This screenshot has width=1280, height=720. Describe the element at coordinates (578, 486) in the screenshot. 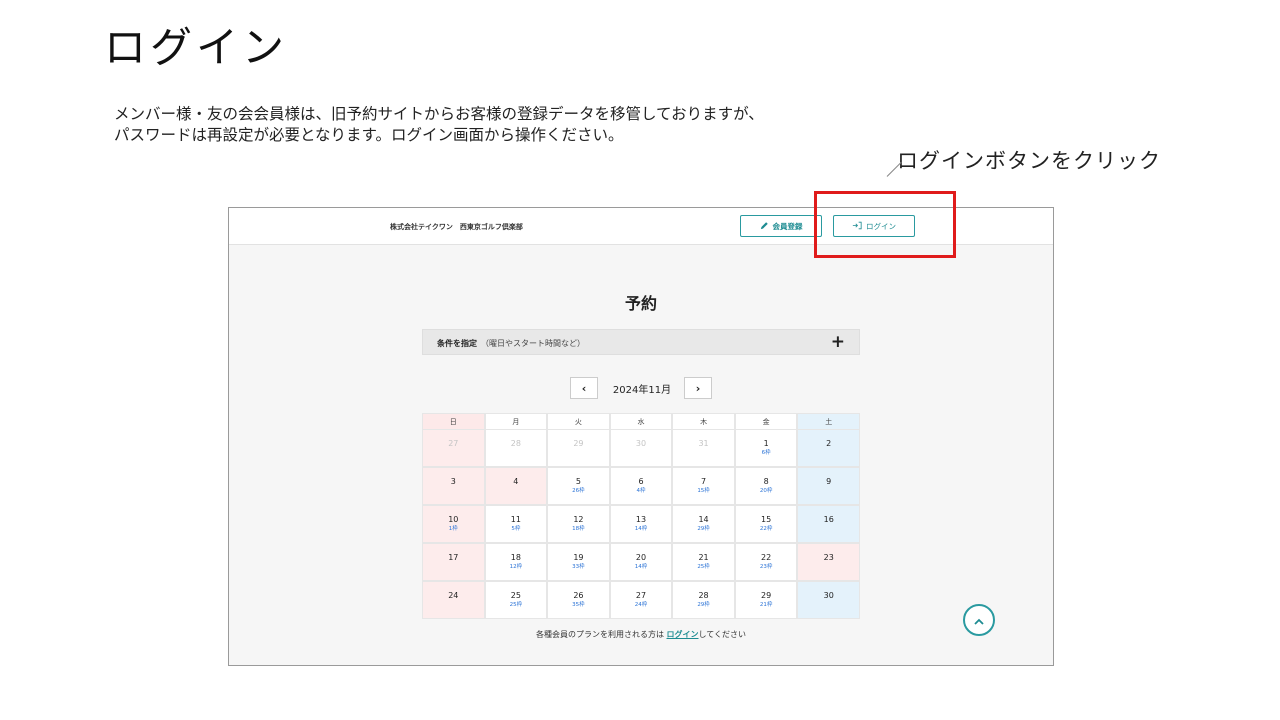

I see `calendar-day-cell: 5 26枠` at that location.